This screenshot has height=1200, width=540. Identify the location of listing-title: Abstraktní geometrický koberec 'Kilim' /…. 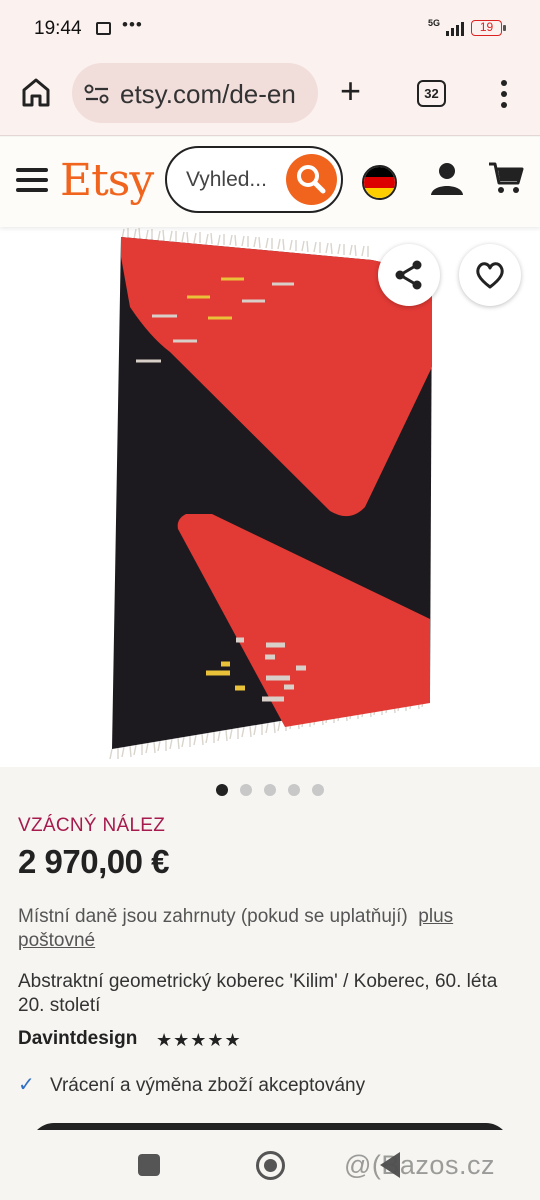
(258, 993).